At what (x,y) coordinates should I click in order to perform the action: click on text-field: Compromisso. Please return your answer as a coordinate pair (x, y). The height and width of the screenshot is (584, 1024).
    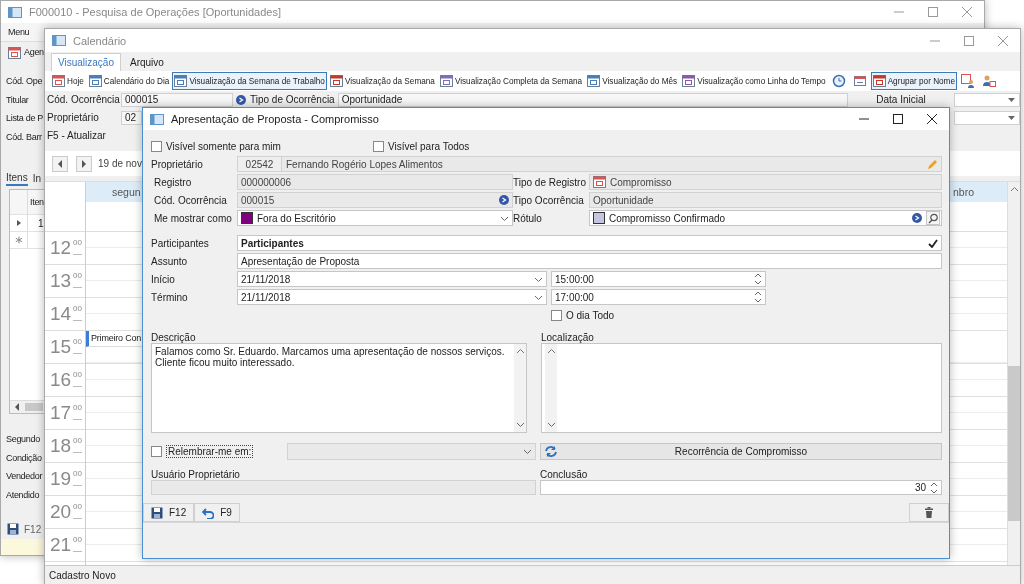
    Looking at the image, I should click on (765, 182).